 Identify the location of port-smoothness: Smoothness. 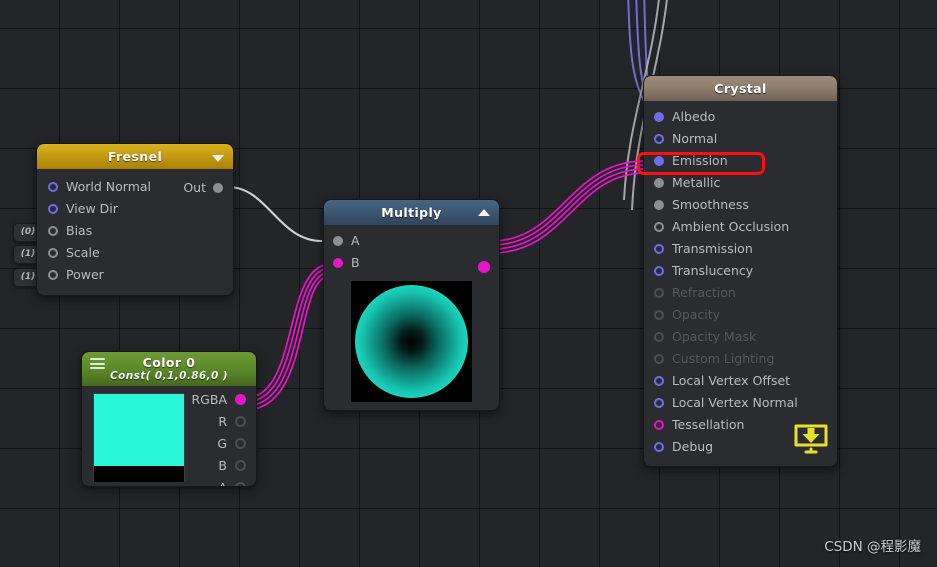
(740, 205).